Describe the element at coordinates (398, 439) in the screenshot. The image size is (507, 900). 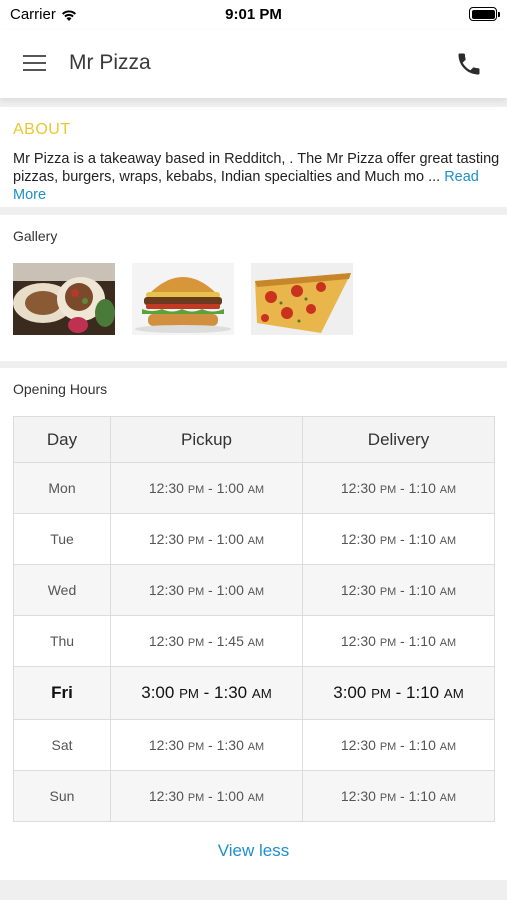
I see `column-header-delivery: Delivery` at that location.